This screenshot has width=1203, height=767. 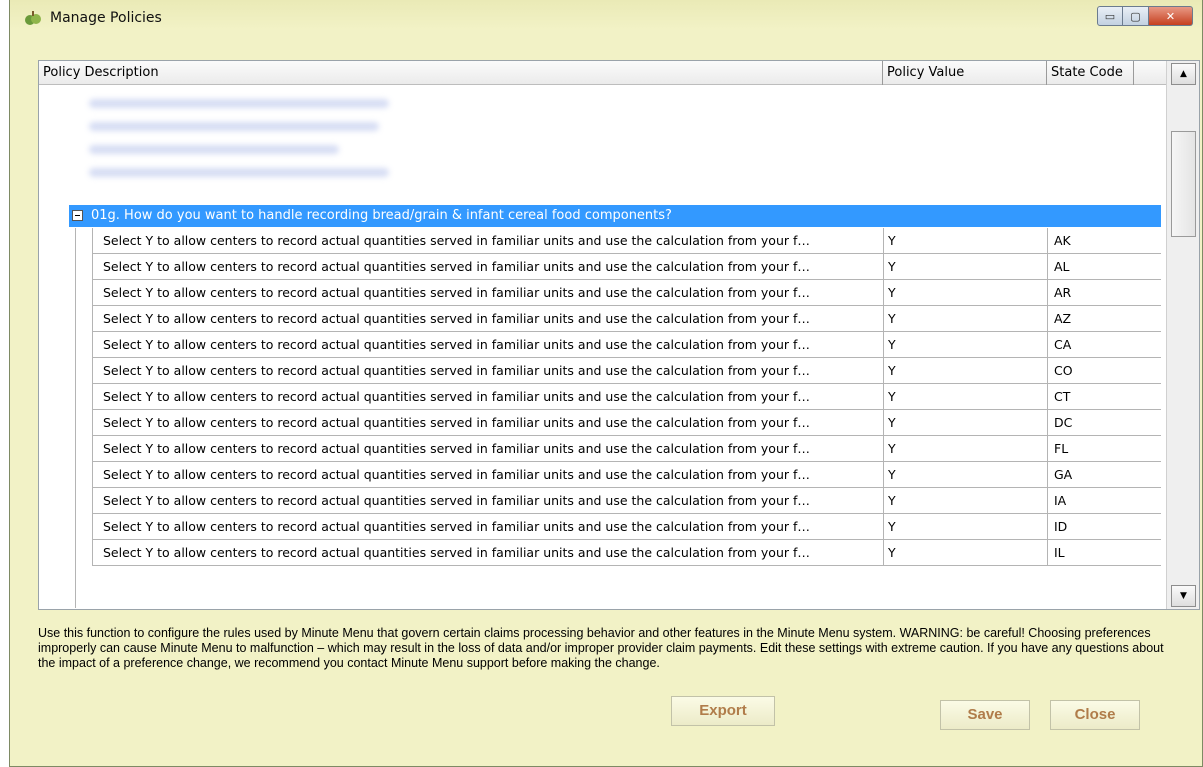 I want to click on cell-state-code: AZ, so click(x=1104, y=319).